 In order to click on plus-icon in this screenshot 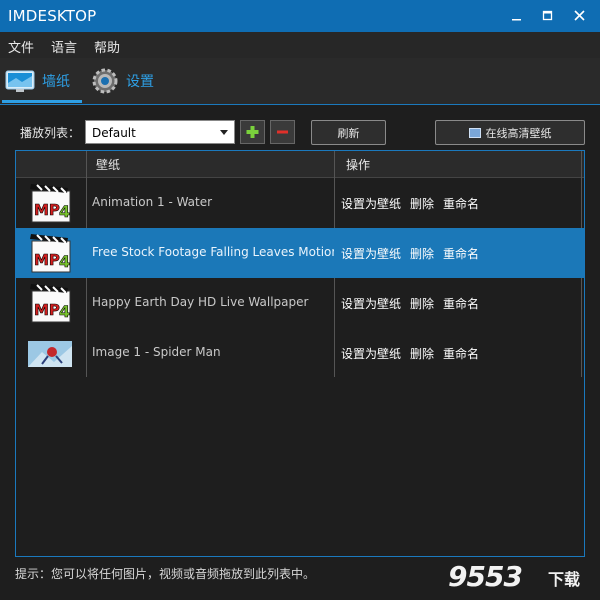, I will do `click(252, 132)`.